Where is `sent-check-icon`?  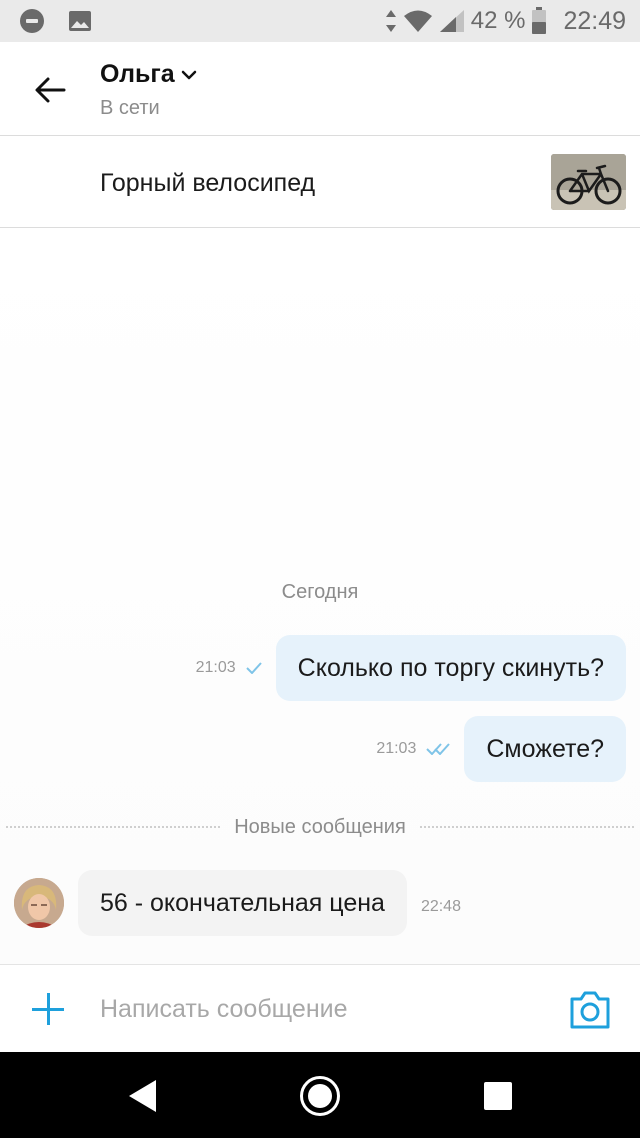
sent-check-icon is located at coordinates (253, 668).